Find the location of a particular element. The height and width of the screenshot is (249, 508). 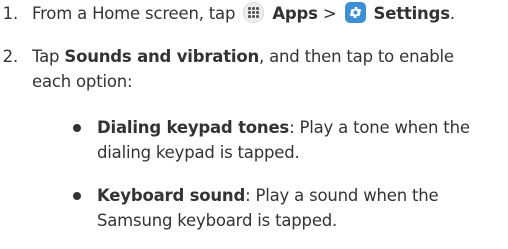

sounds-vibration-label: Sounds and vibration is located at coordinates (162, 56).